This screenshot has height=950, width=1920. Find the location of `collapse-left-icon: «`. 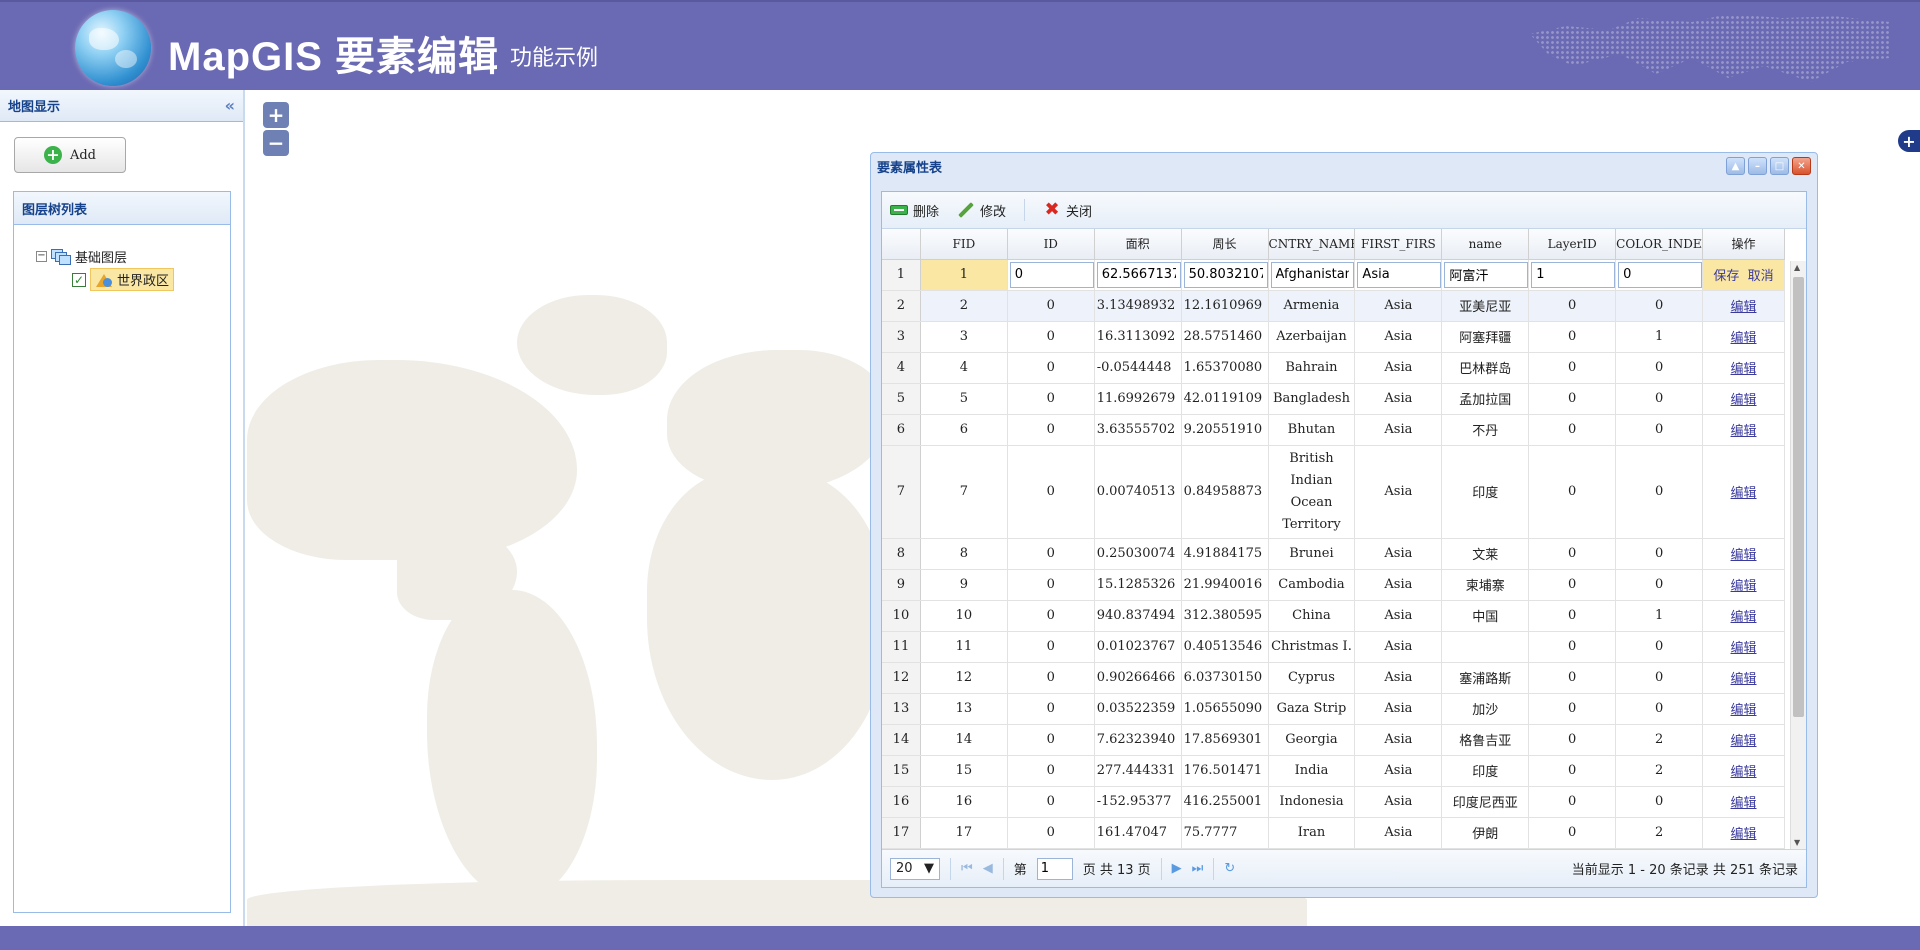

collapse-left-icon: « is located at coordinates (230, 105).